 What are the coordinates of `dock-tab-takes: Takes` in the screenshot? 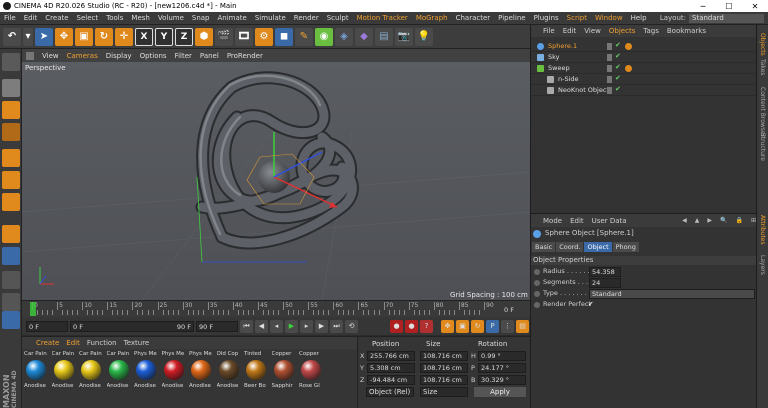 It's located at (762, 67).